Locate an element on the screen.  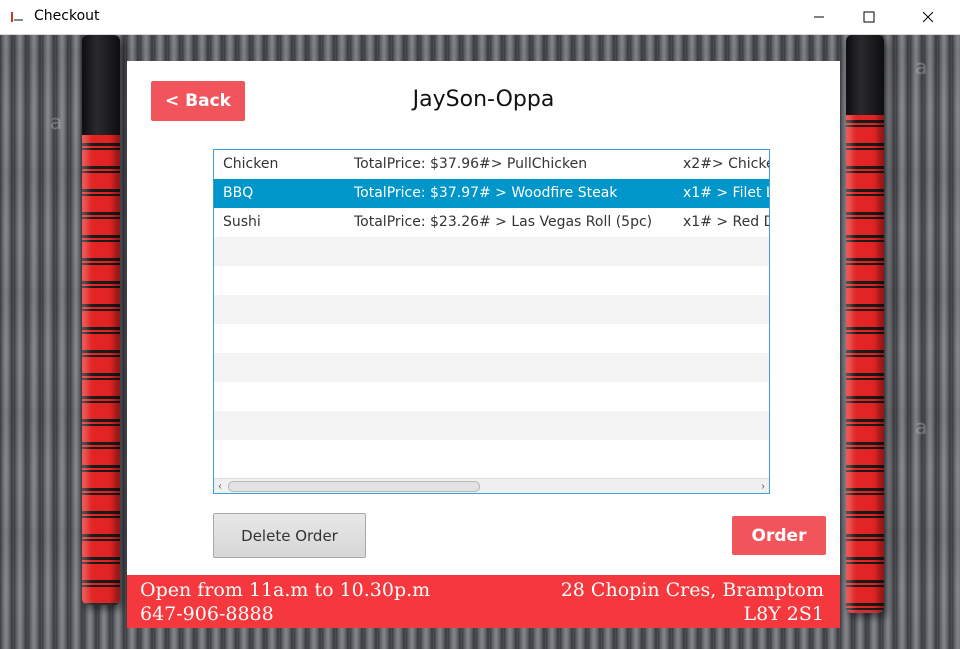
close-icon is located at coordinates (928, 17).